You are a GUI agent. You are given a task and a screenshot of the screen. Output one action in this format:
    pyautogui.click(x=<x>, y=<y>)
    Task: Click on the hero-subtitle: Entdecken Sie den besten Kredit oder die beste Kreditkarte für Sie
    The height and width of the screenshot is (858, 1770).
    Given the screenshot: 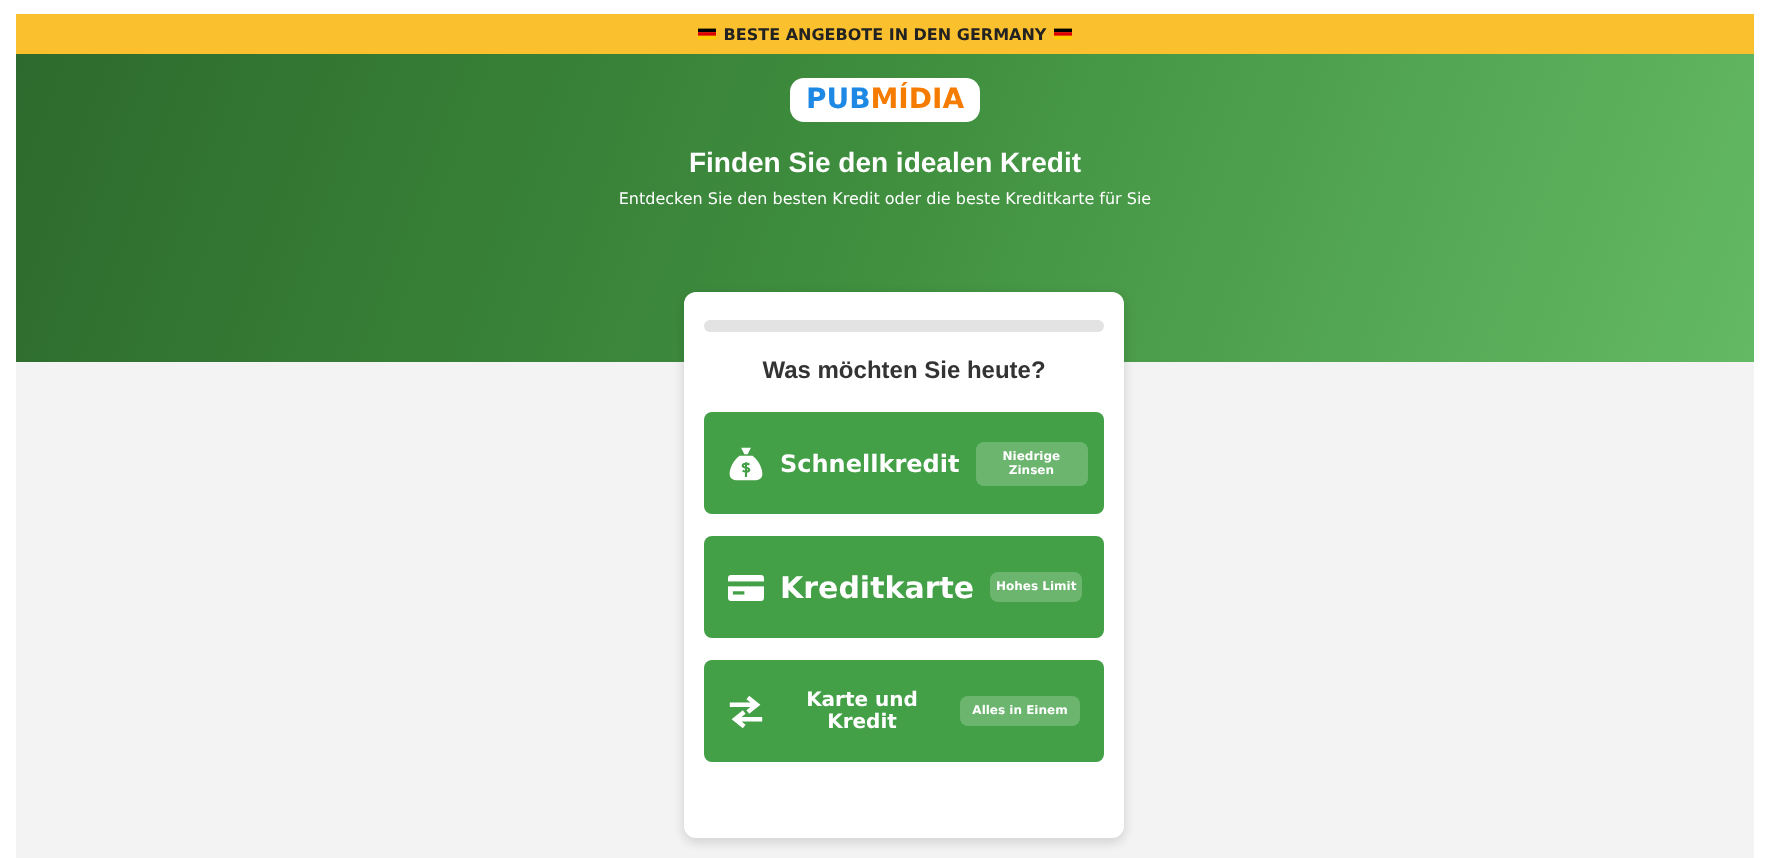 What is the action you would take?
    pyautogui.click(x=885, y=199)
    